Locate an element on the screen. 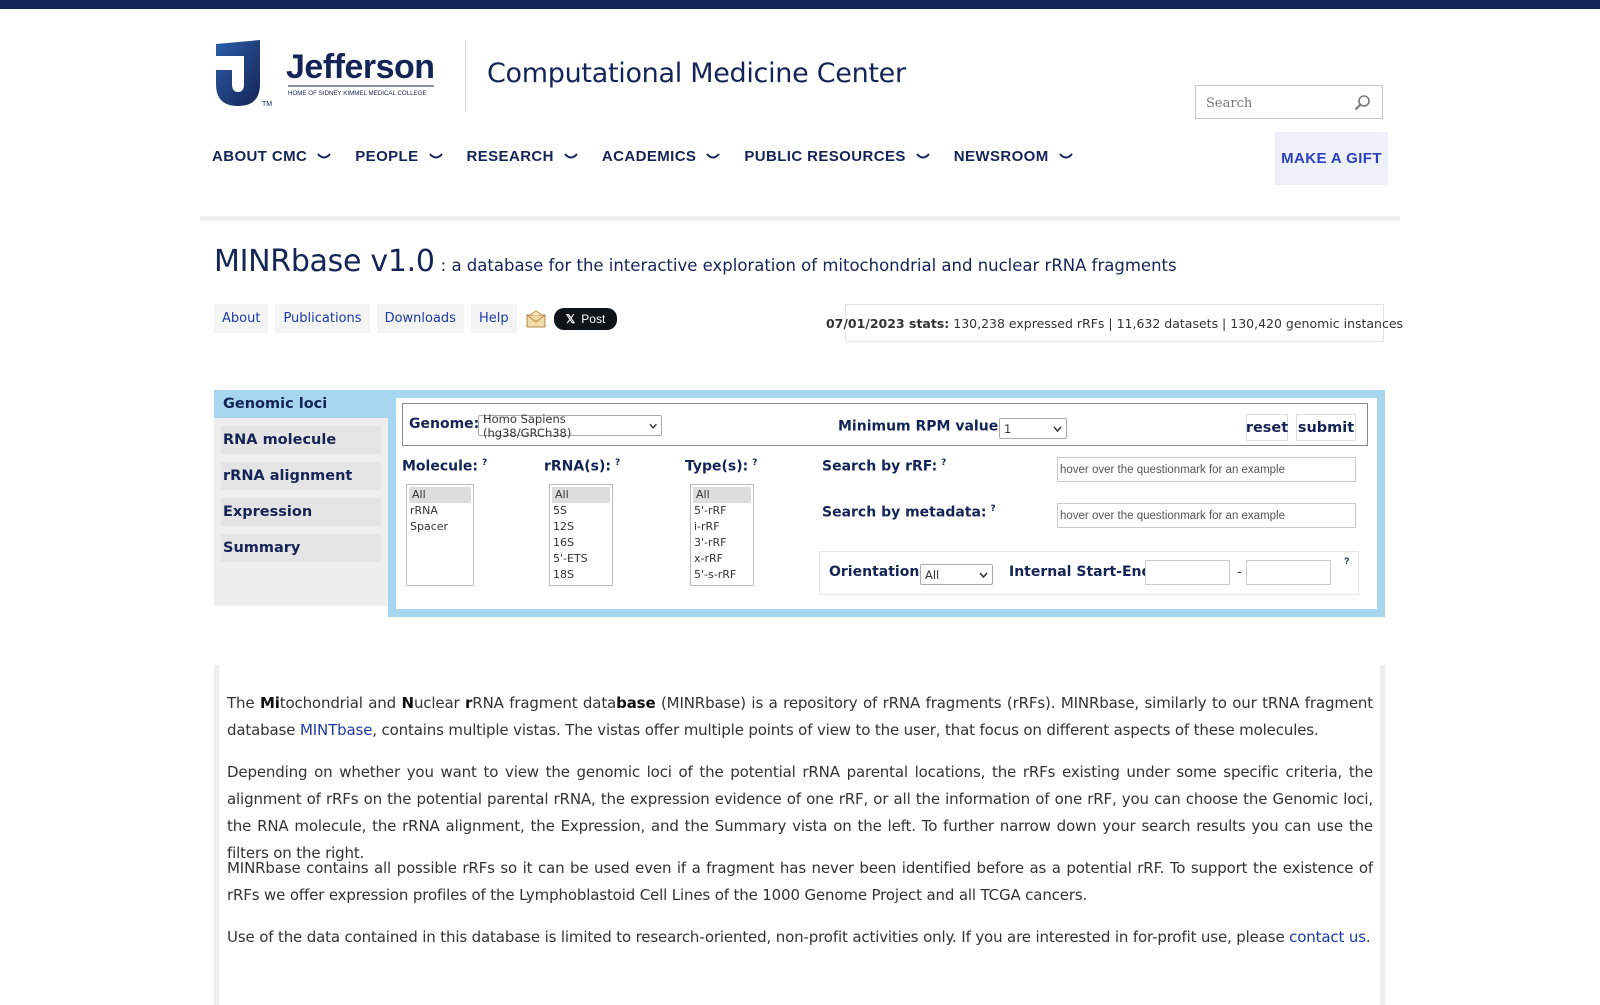 Image resolution: width=1600 pixels, height=1005 pixels. nav-label: PUBLIC RESOURCES is located at coordinates (825, 156).